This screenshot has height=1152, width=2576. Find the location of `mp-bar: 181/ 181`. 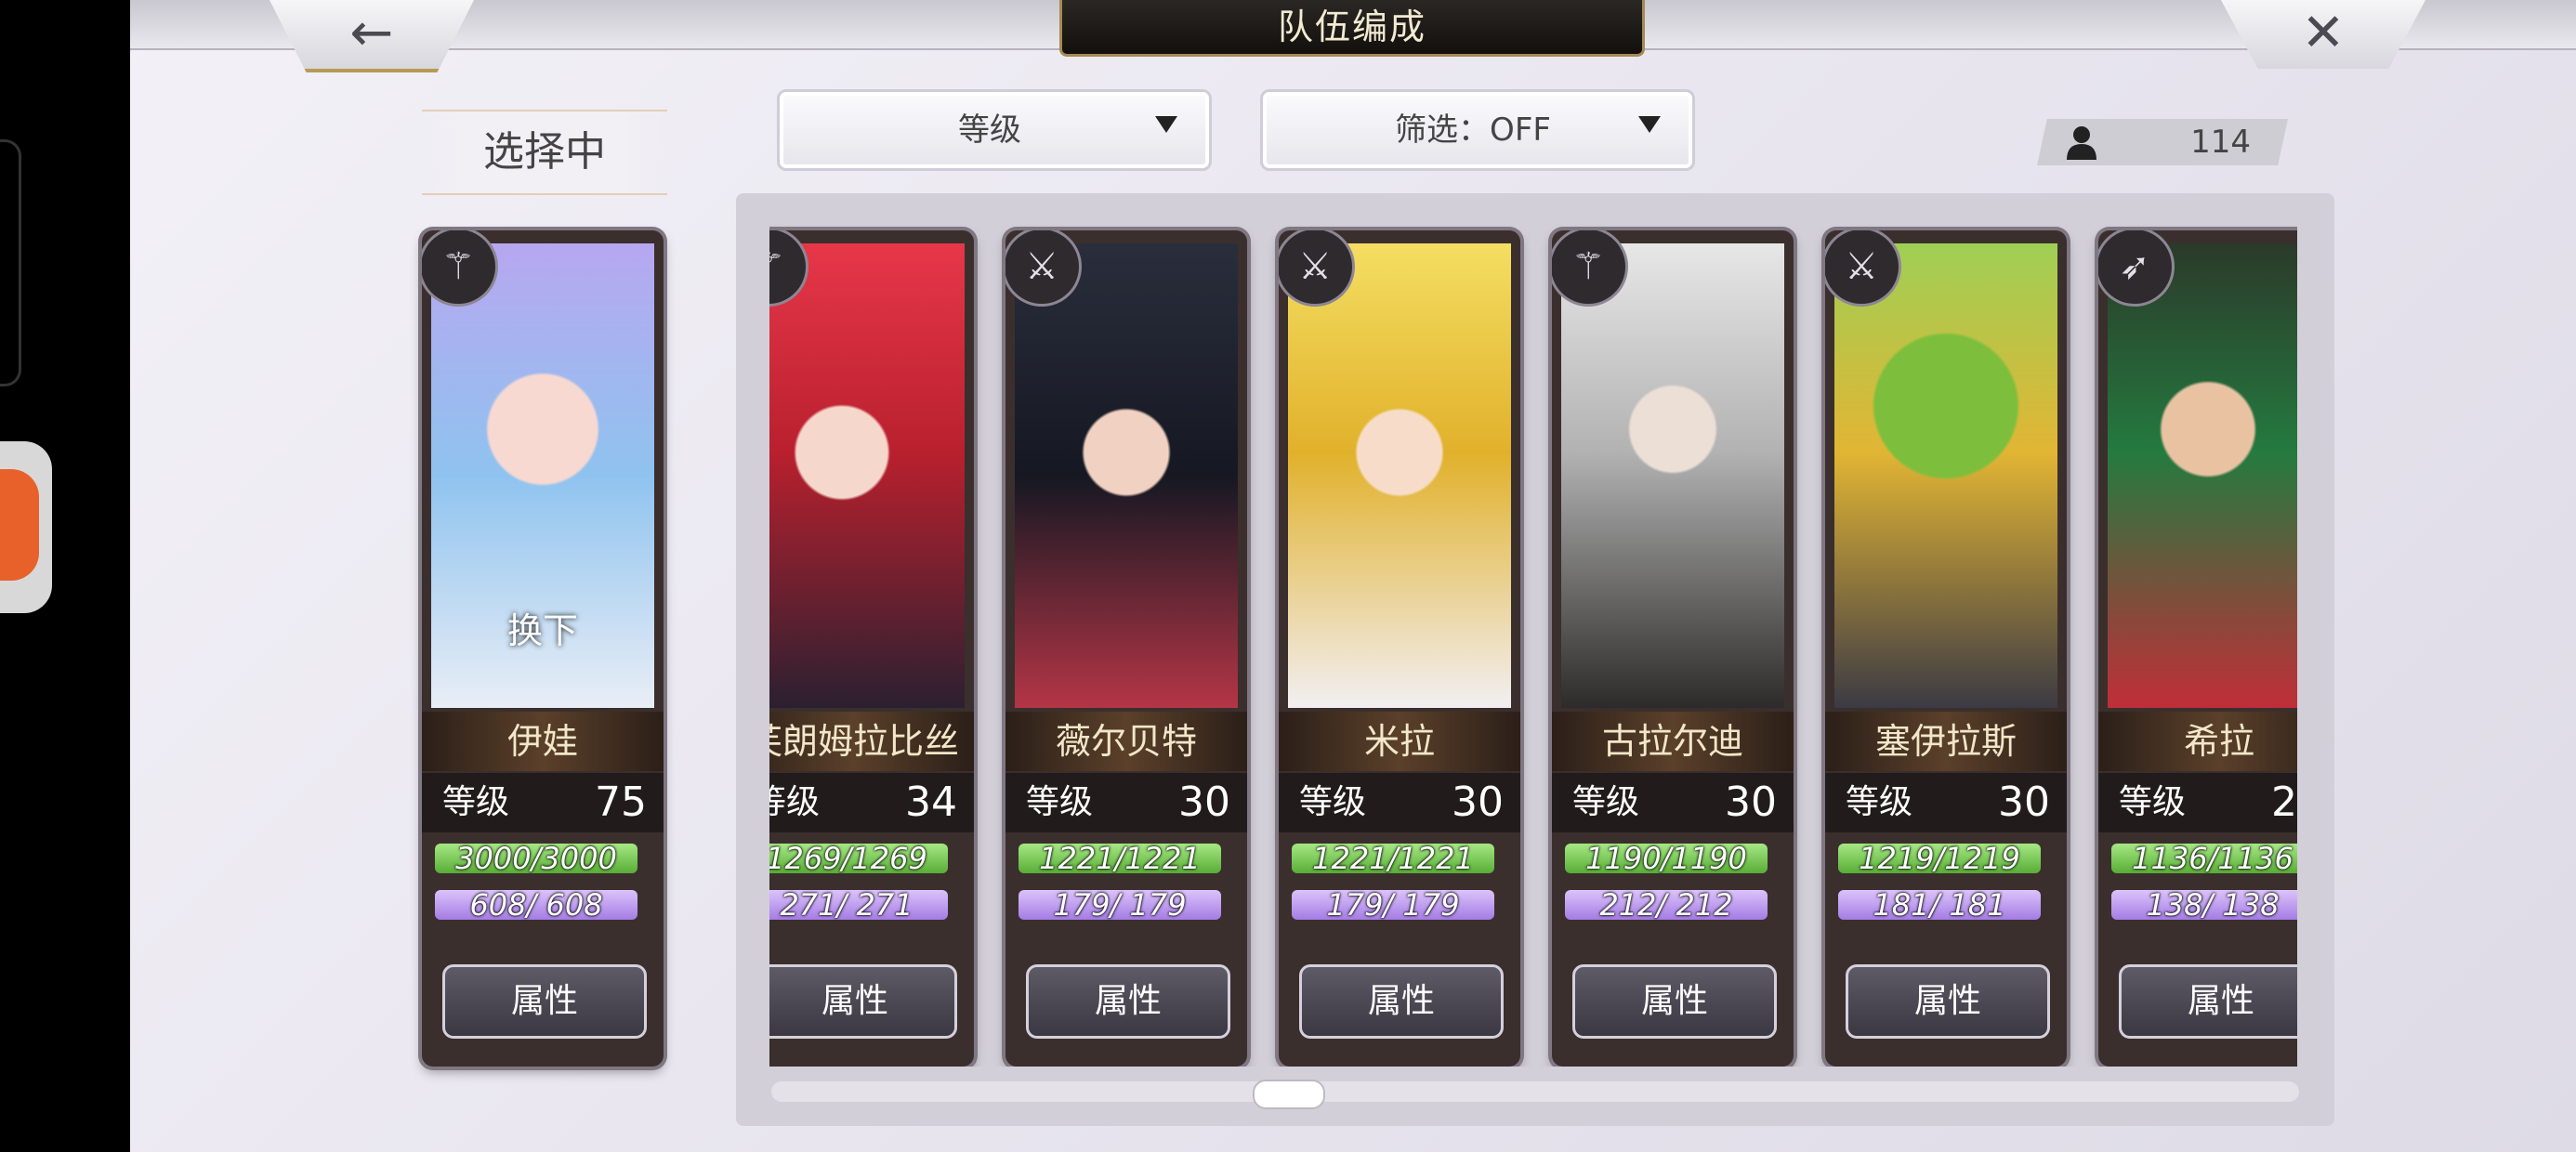

mp-bar: 181/ 181 is located at coordinates (1939, 905).